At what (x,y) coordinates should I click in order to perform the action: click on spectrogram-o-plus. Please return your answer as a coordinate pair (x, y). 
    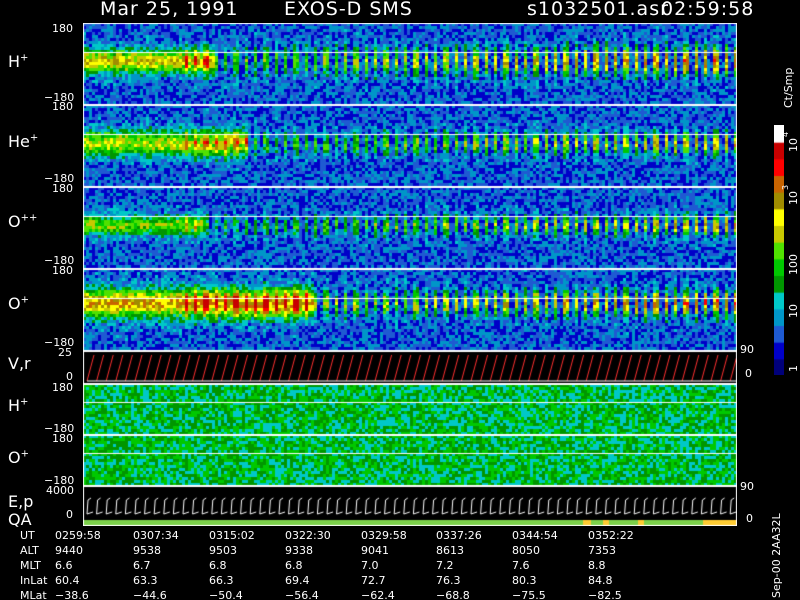
    Looking at the image, I should click on (410, 310).